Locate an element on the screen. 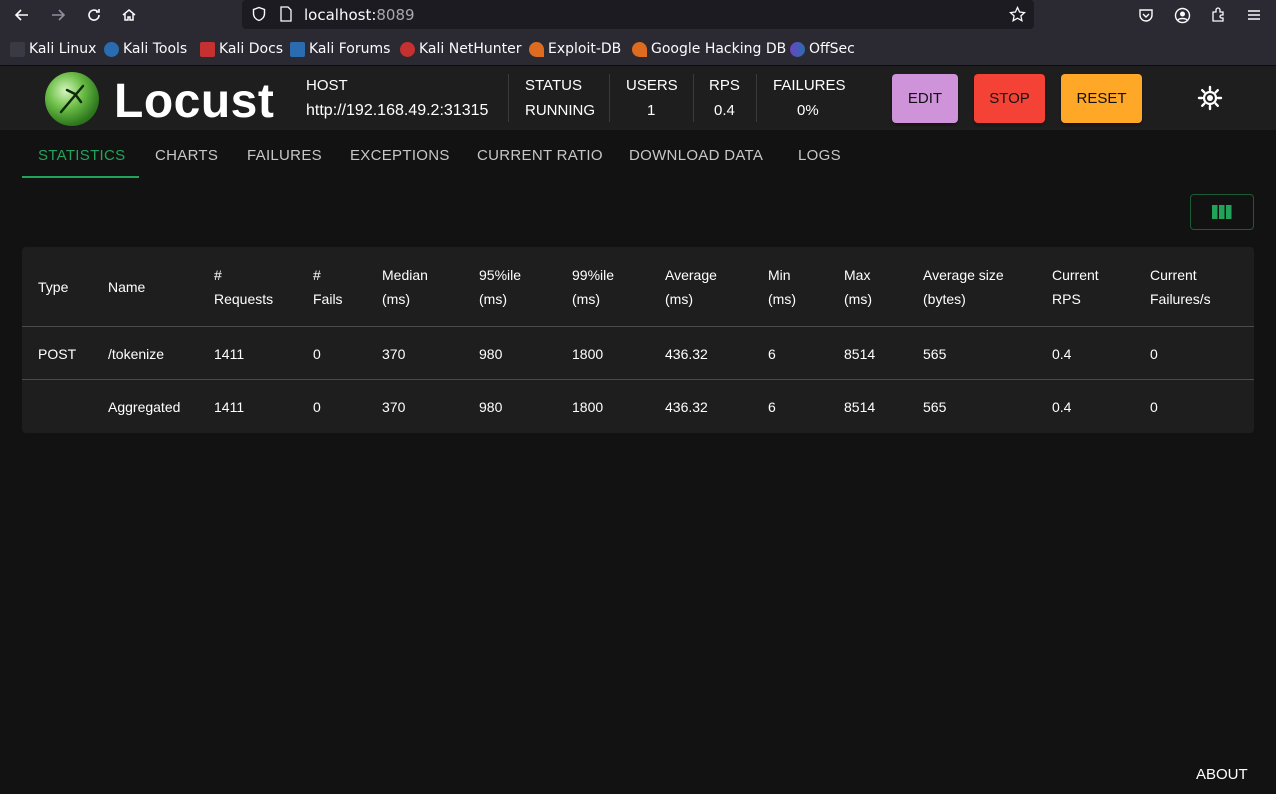 The height and width of the screenshot is (794, 1276). active-tab-indicator is located at coordinates (80, 177).